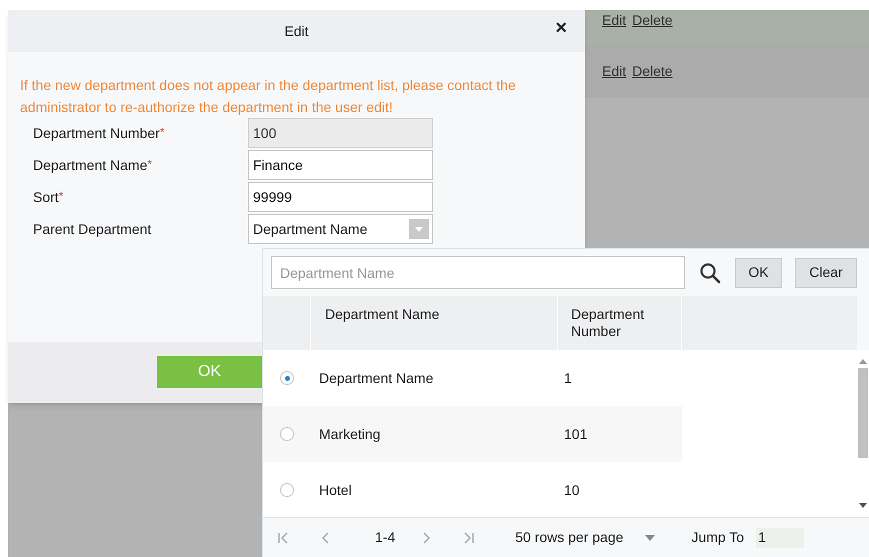 The width and height of the screenshot is (869, 557). Describe the element at coordinates (48, 197) in the screenshot. I see `field-label: Sort*` at that location.